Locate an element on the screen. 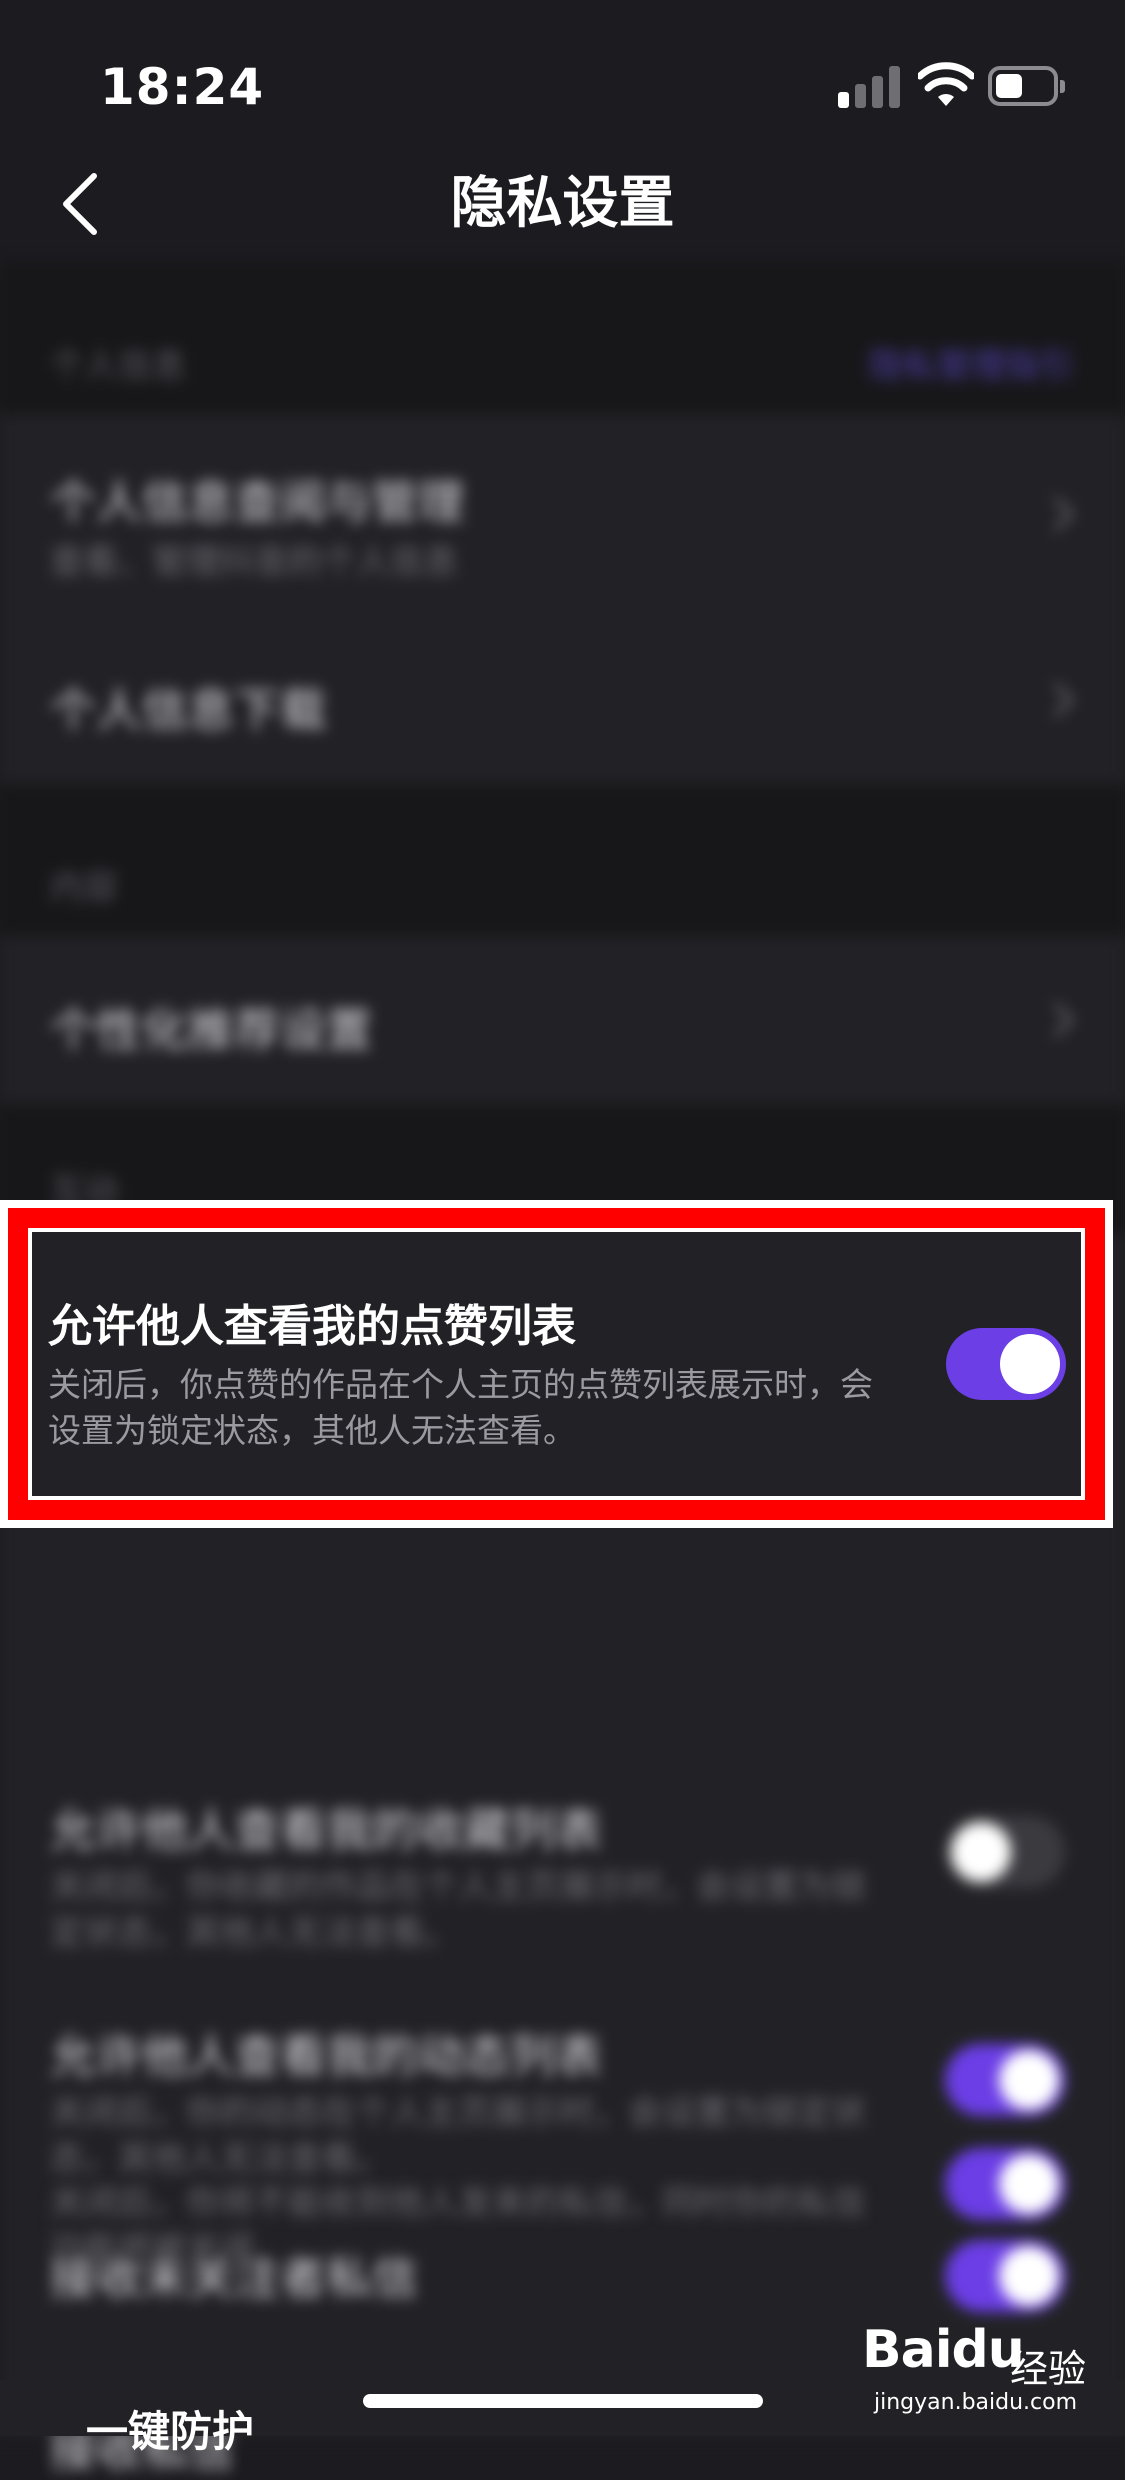 The height and width of the screenshot is (2480, 1125). receive-msg-toggle is located at coordinates (1005, 2184).